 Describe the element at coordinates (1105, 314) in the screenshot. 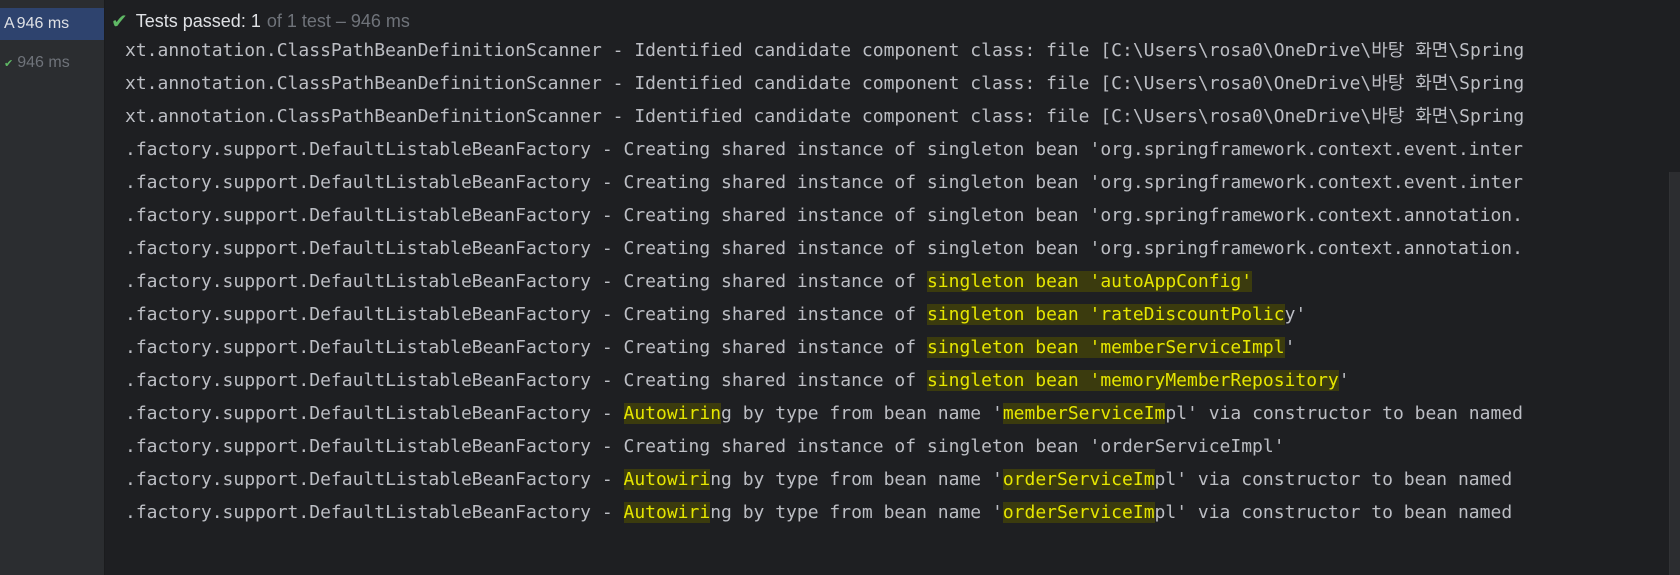

I see `log-highlight: singleton bean 'rateDiscountPolic` at that location.